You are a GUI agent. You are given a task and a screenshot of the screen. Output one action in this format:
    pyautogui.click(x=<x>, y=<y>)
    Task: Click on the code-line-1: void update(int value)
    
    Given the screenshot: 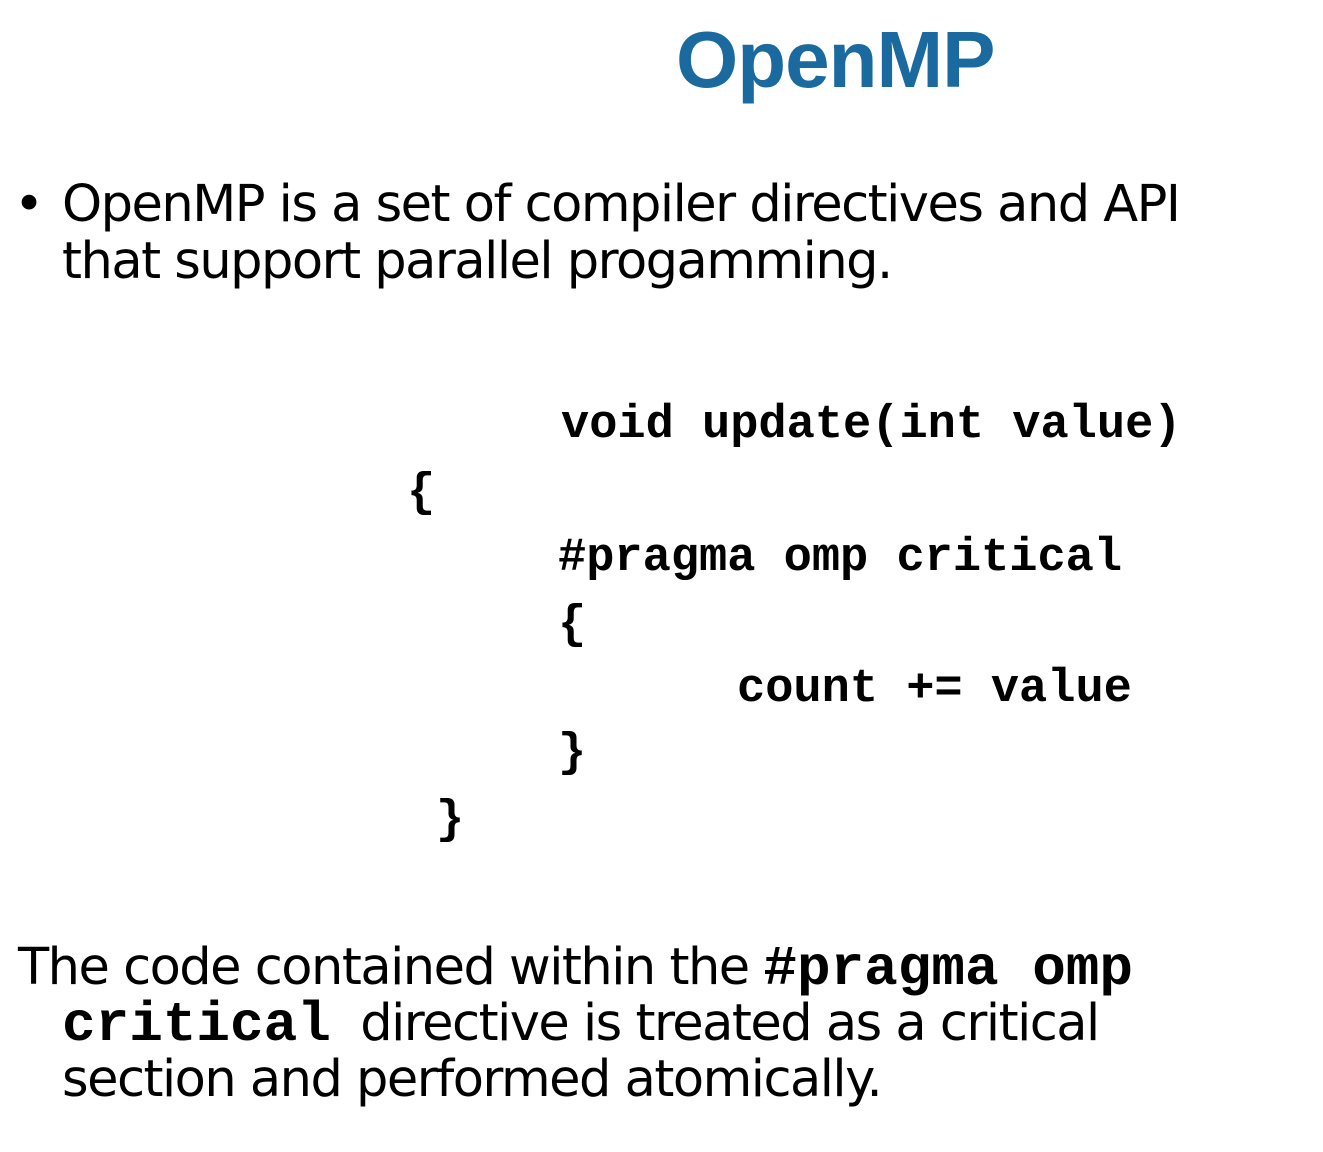 What is the action you would take?
    pyautogui.click(x=871, y=425)
    